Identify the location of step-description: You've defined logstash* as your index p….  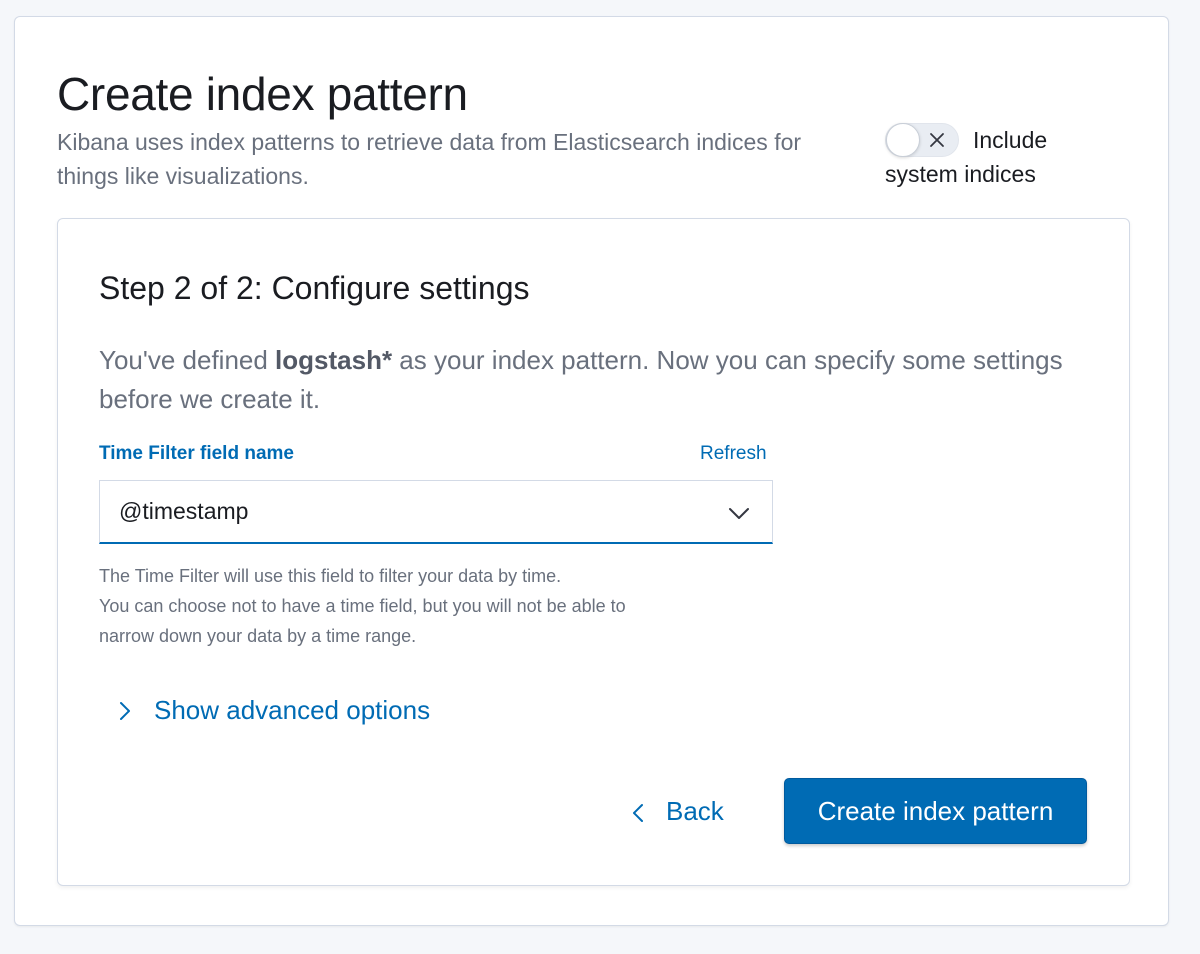
(589, 380).